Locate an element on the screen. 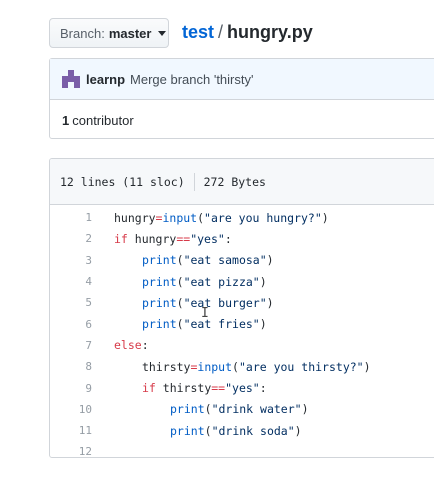  code-line: 11 print("drink soda") is located at coordinates (242, 430).